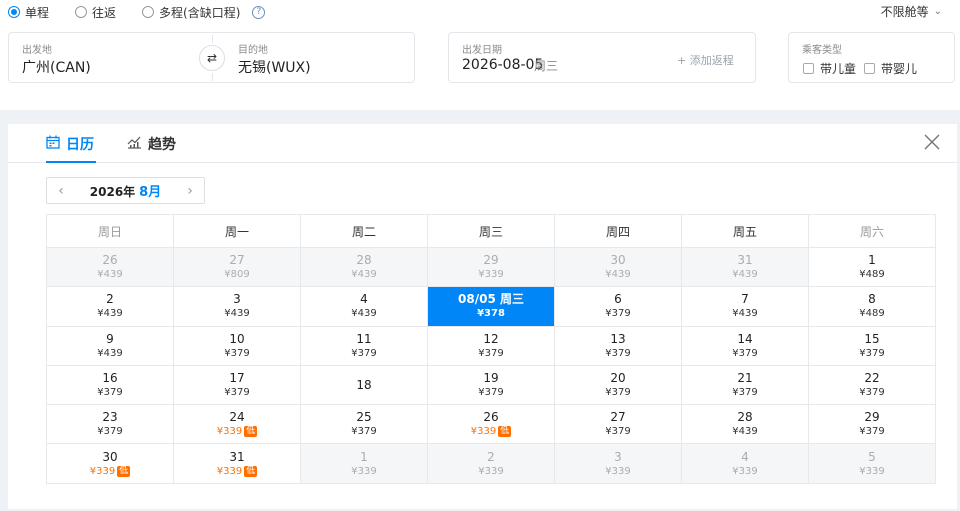 The height and width of the screenshot is (511, 960). I want to click on calendar-day-cell: 20 ¥379, so click(618, 385).